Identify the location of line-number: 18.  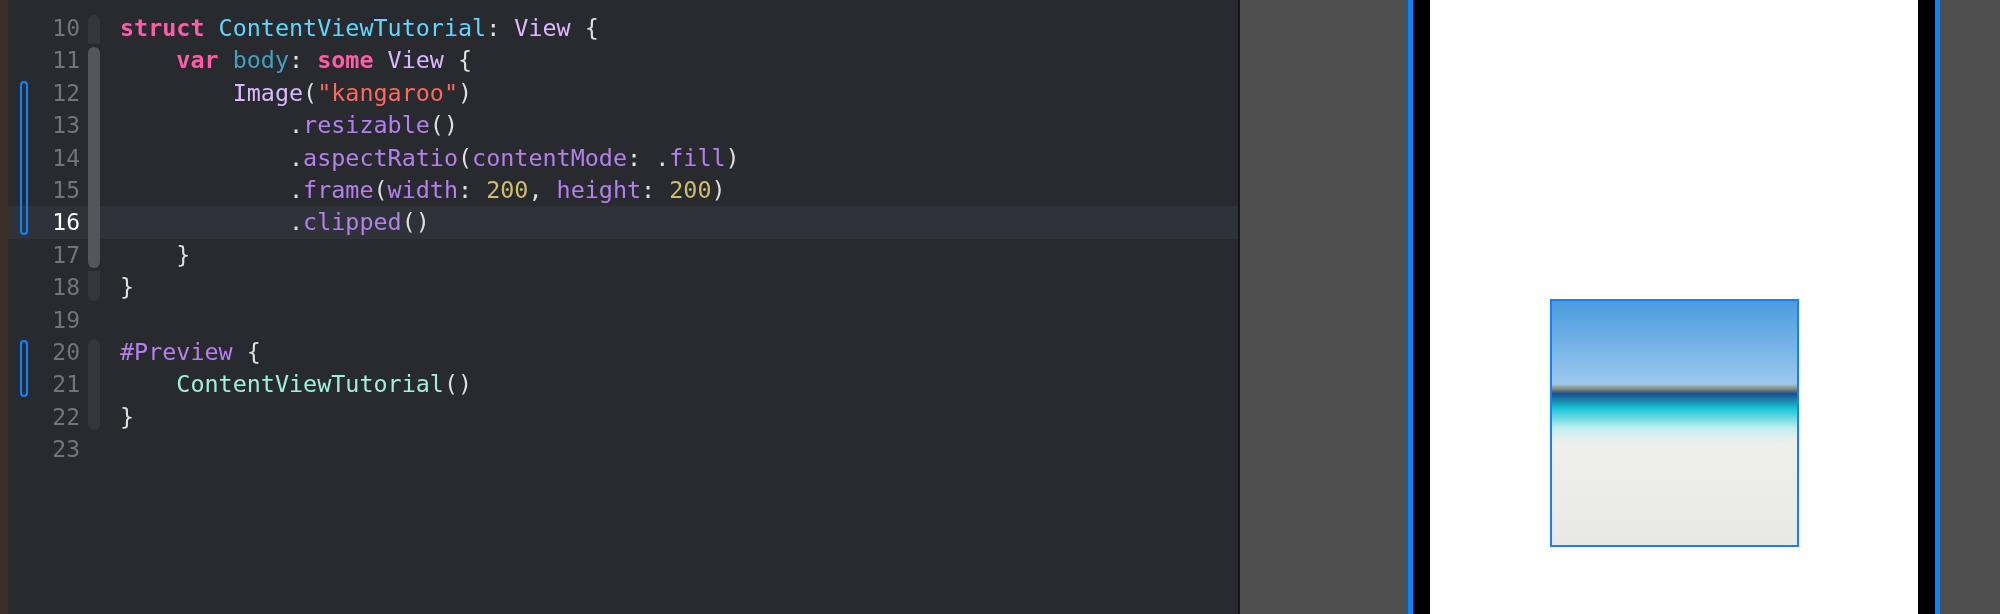
(65, 288).